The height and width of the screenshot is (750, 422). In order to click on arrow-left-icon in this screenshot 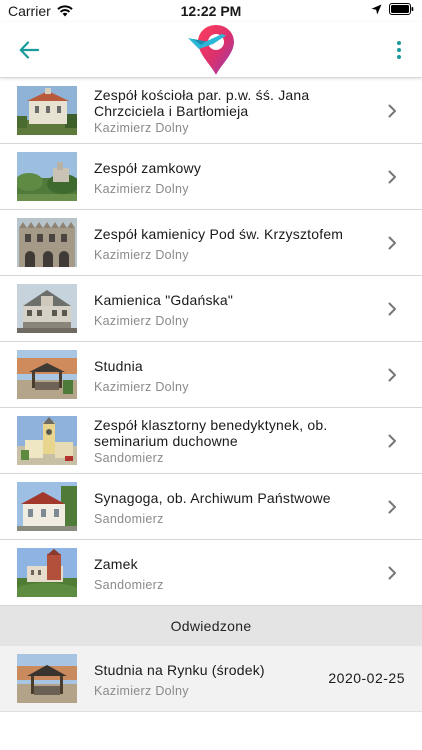, I will do `click(29, 50)`.